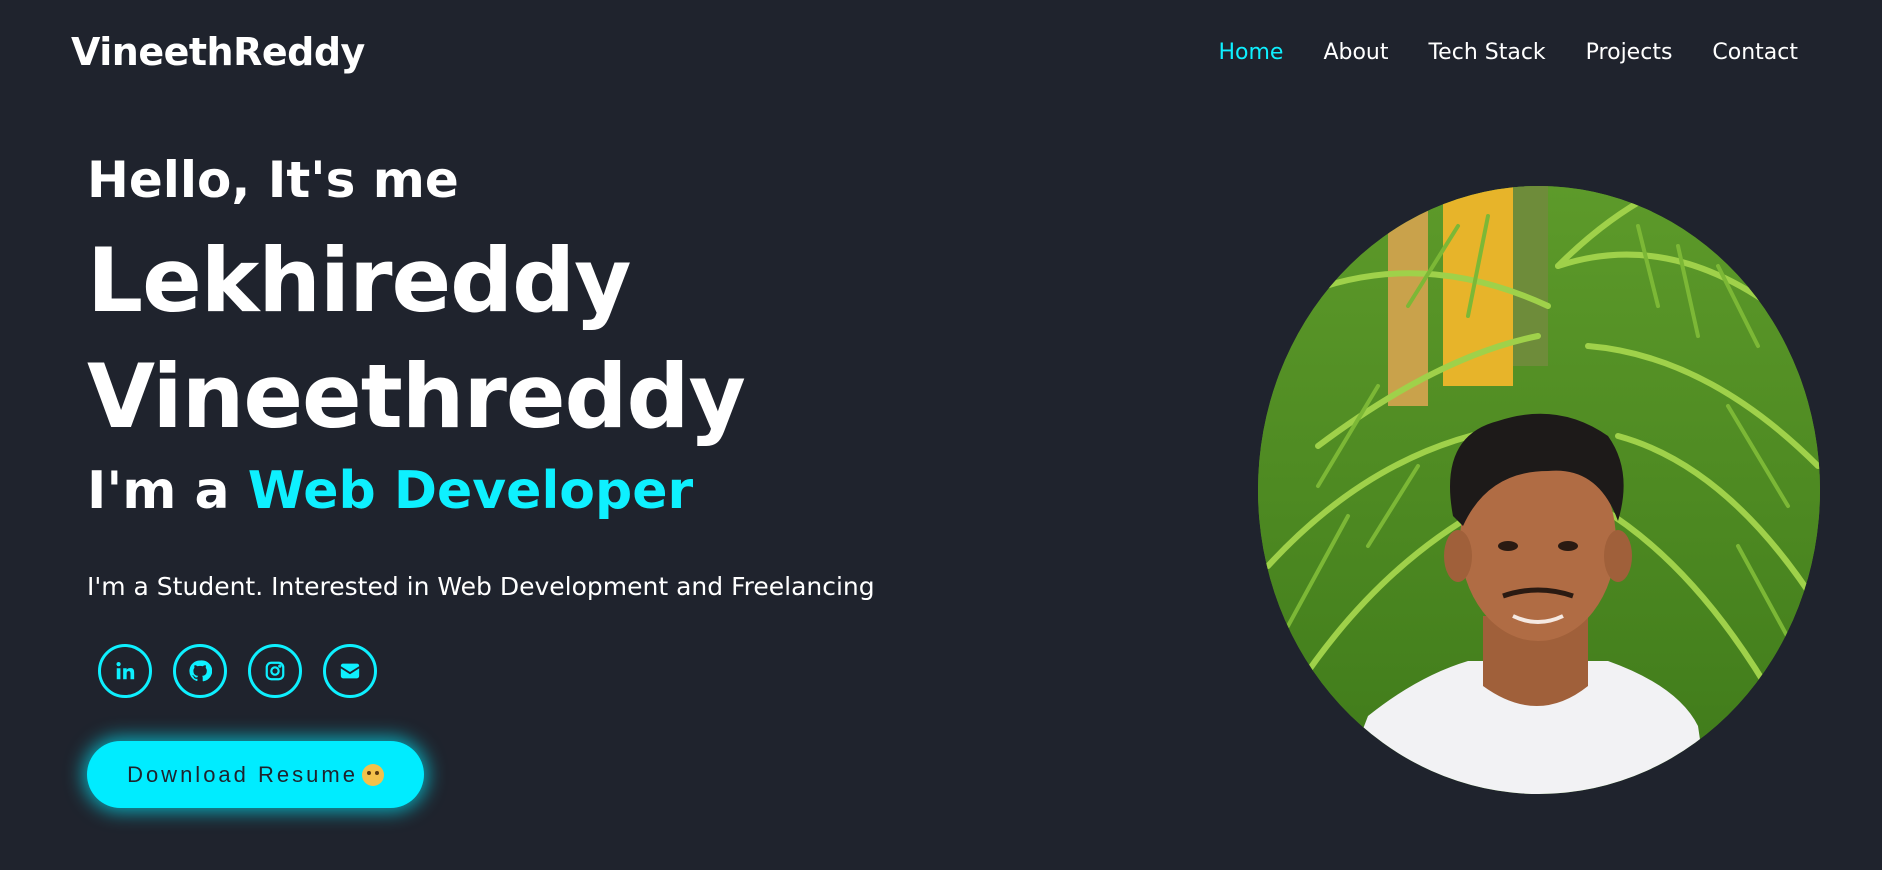 This screenshot has width=1882, height=870. I want to click on site-logo: VineethReddy, so click(218, 52).